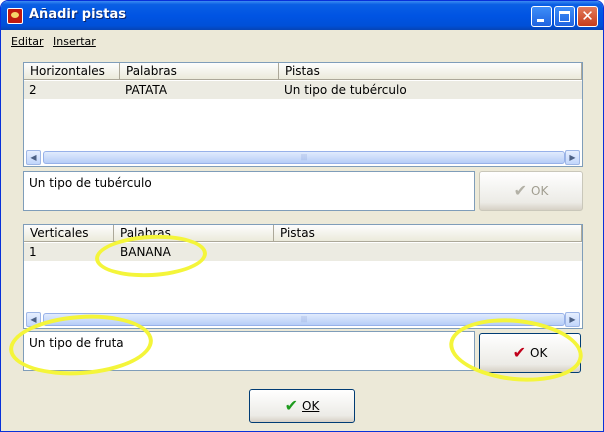 Image resolution: width=604 pixels, height=432 pixels. I want to click on horizontal-scrollbar: ◀ ||| ▶, so click(303, 157).